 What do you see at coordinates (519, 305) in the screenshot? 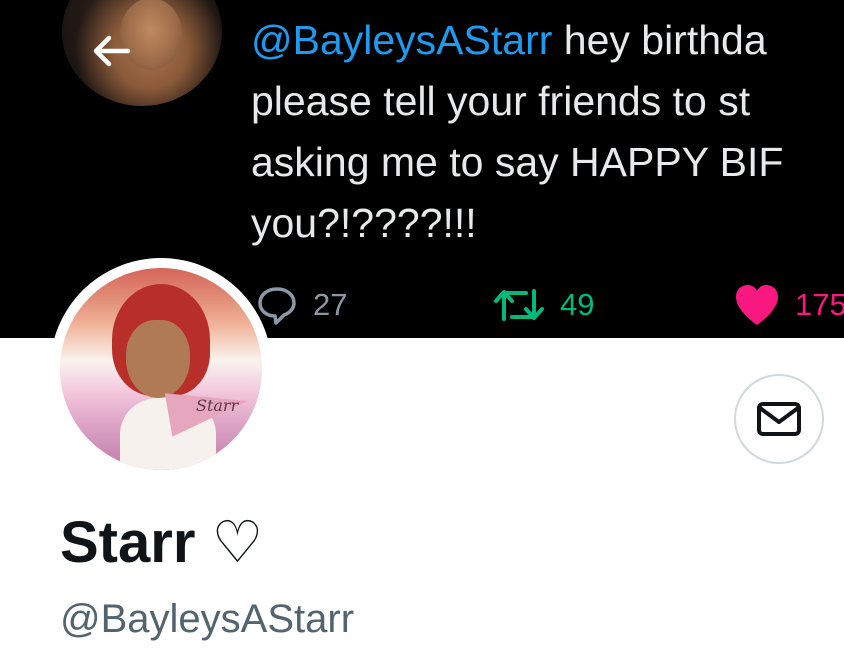
I see `retweet-icon` at bounding box center [519, 305].